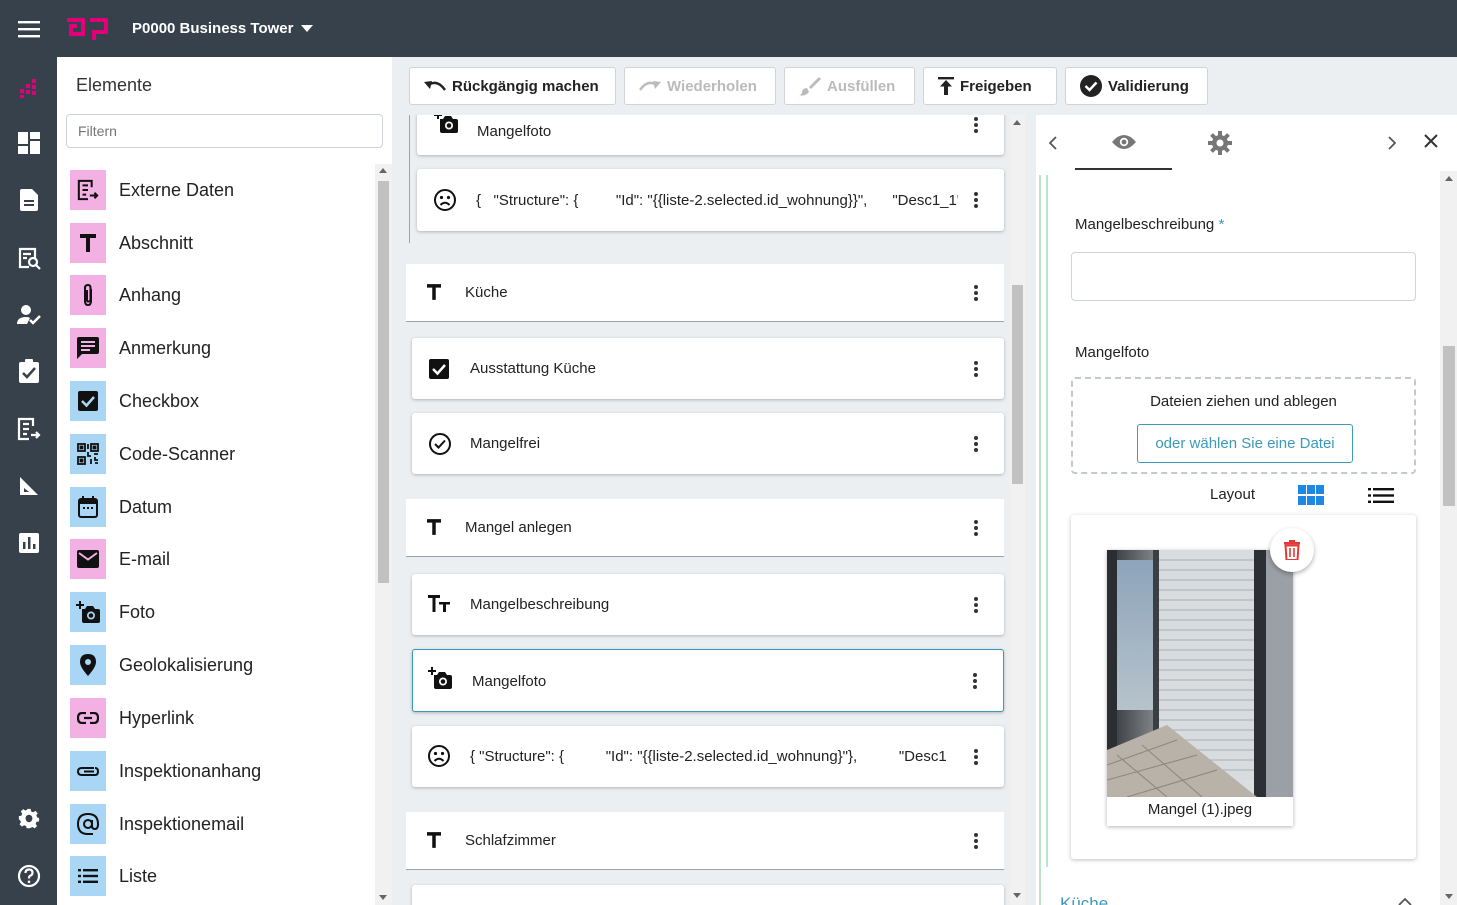  What do you see at coordinates (512, 86) in the screenshot?
I see `undo-button: Rückgängig machen` at bounding box center [512, 86].